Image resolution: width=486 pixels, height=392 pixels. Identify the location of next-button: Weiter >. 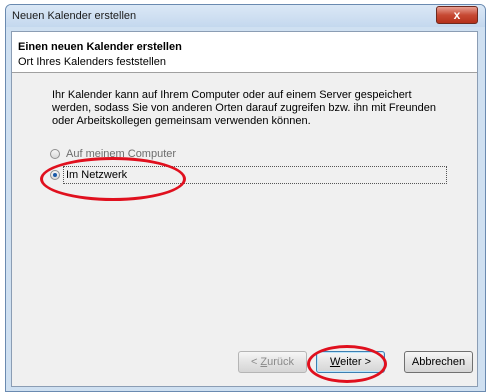
(350, 362).